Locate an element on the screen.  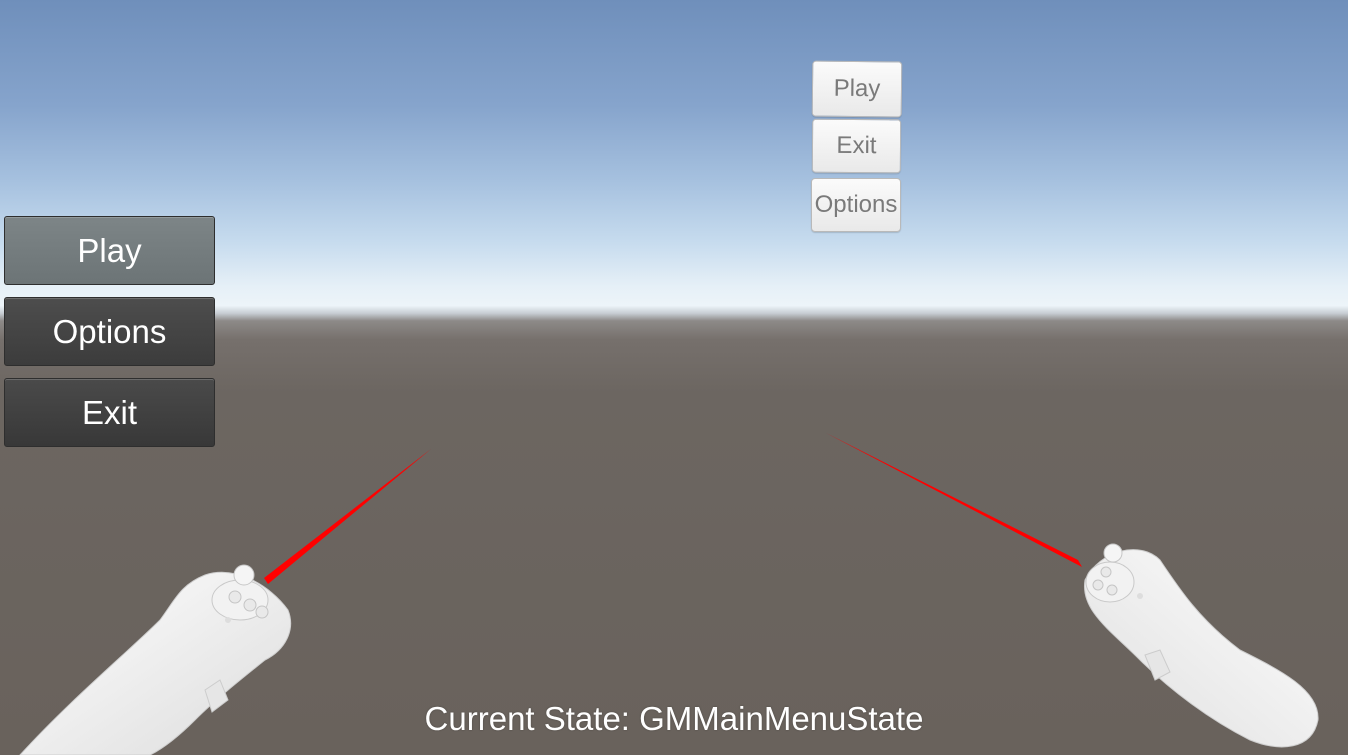
left-laser-beam is located at coordinates (347, 516).